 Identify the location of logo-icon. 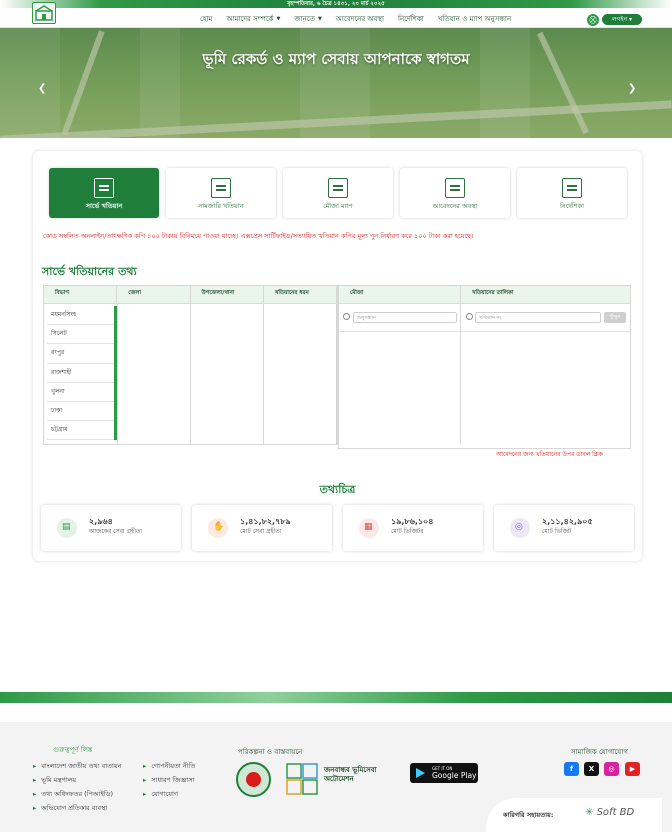
(44, 13).